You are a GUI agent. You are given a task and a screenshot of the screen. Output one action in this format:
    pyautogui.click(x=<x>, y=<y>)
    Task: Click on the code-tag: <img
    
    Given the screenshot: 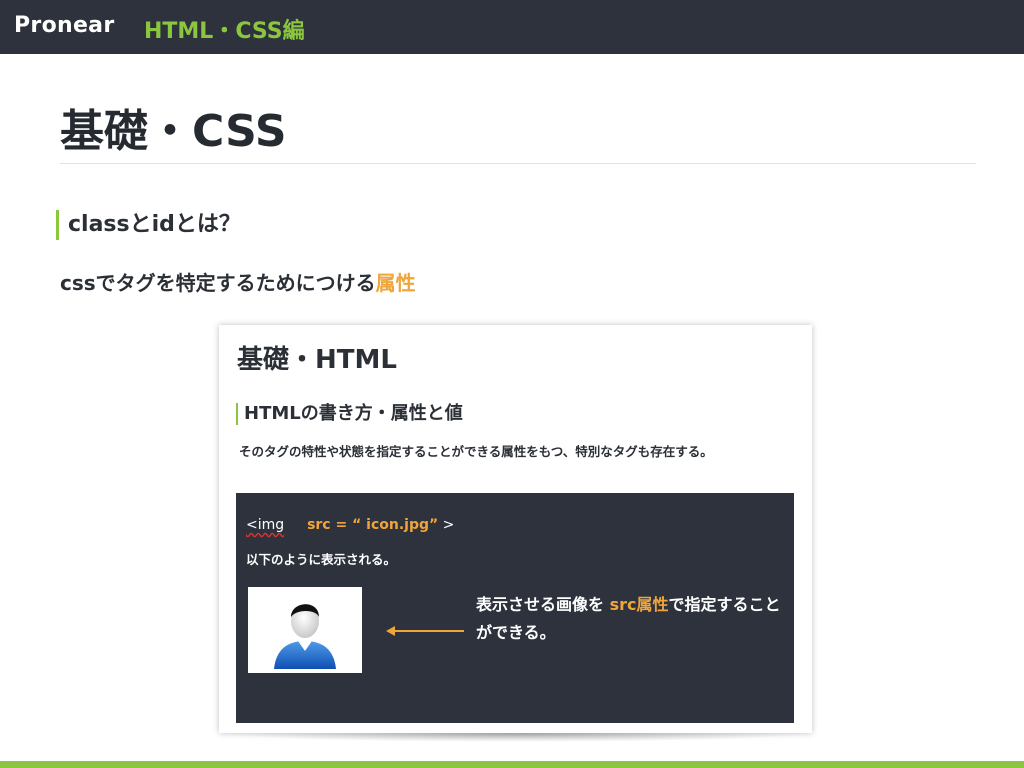 What is the action you would take?
    pyautogui.click(x=265, y=525)
    